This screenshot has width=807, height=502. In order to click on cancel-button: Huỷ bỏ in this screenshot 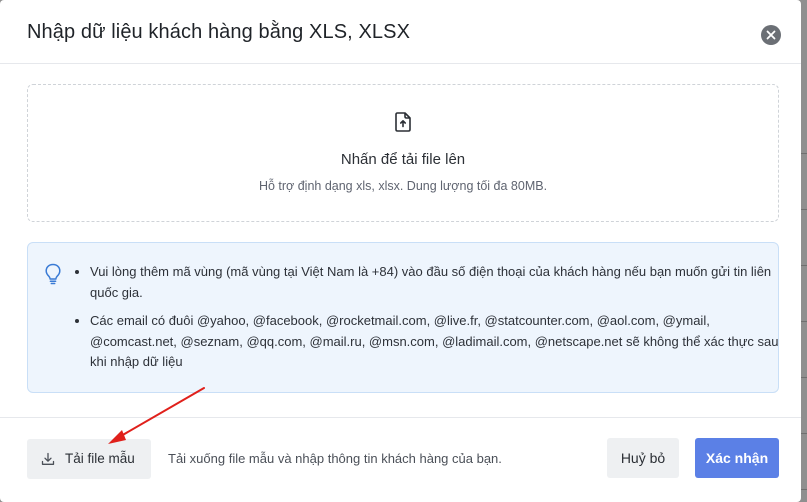, I will do `click(643, 458)`.